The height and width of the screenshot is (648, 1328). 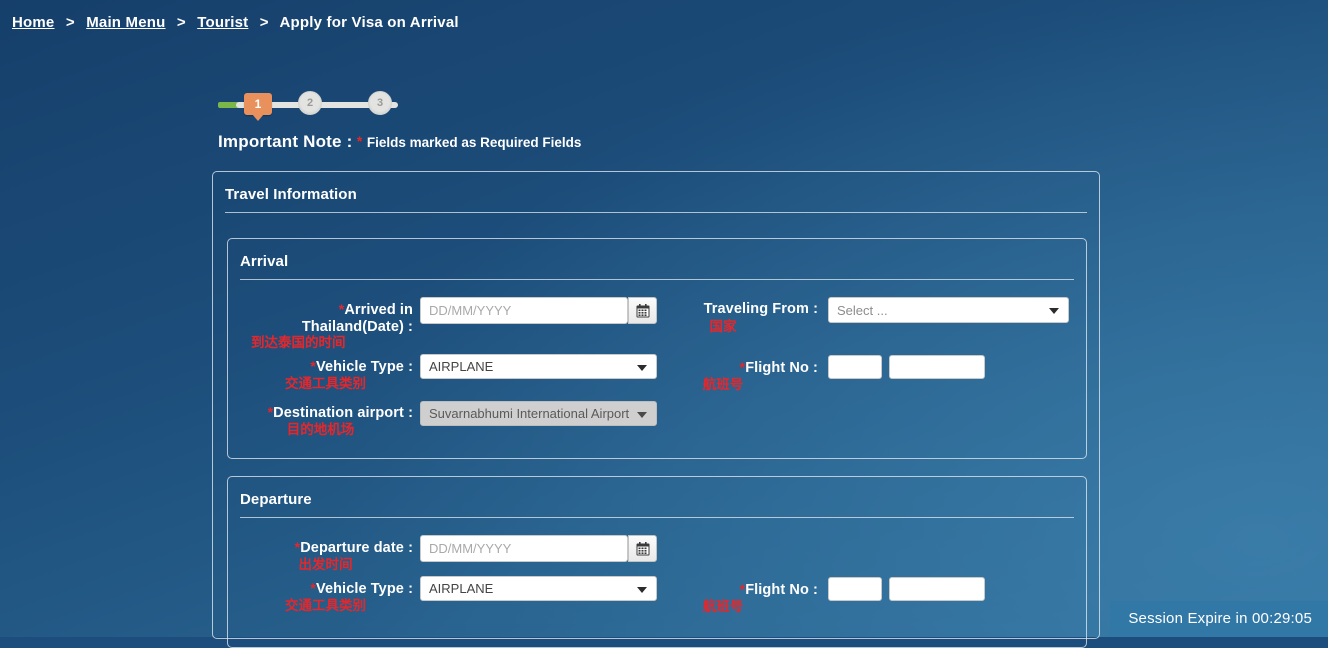 What do you see at coordinates (343, 413) in the screenshot?
I see `label-destination-airport-text: Destination airport :` at bounding box center [343, 413].